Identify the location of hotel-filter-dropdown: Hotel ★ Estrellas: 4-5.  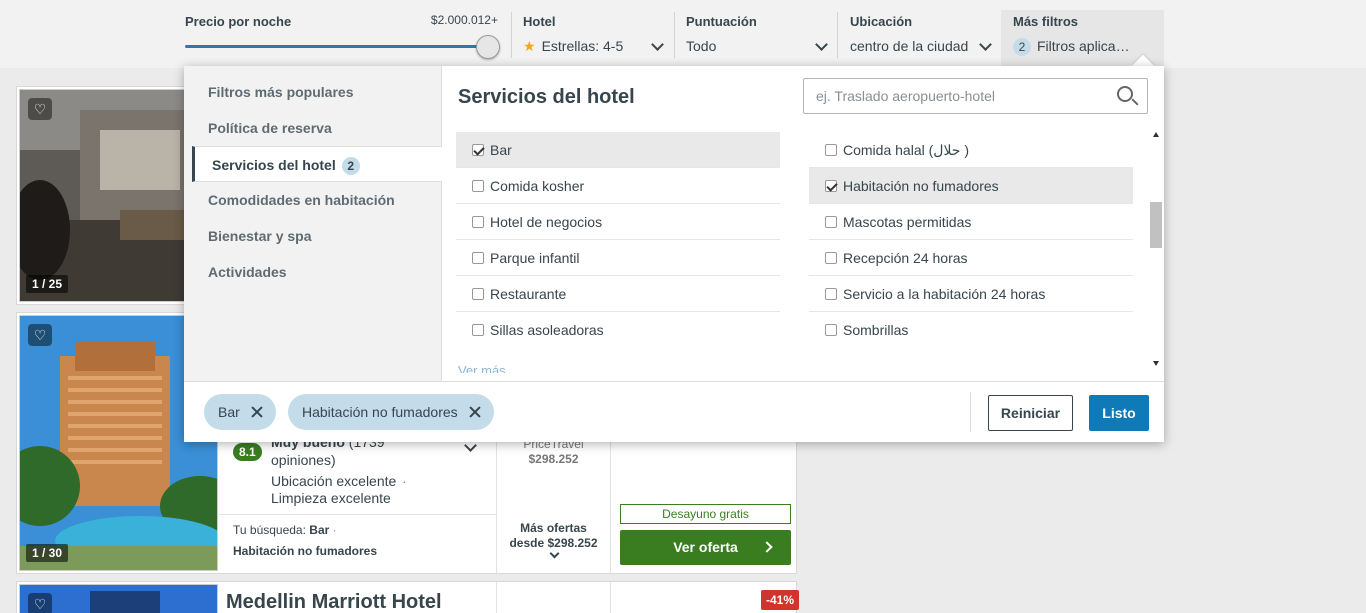
(594, 38).